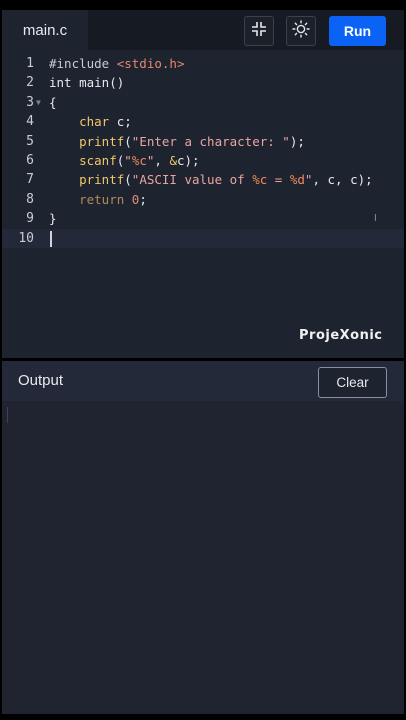 The height and width of the screenshot is (720, 406). I want to click on code-line: 2 int main(), so click(203, 82).